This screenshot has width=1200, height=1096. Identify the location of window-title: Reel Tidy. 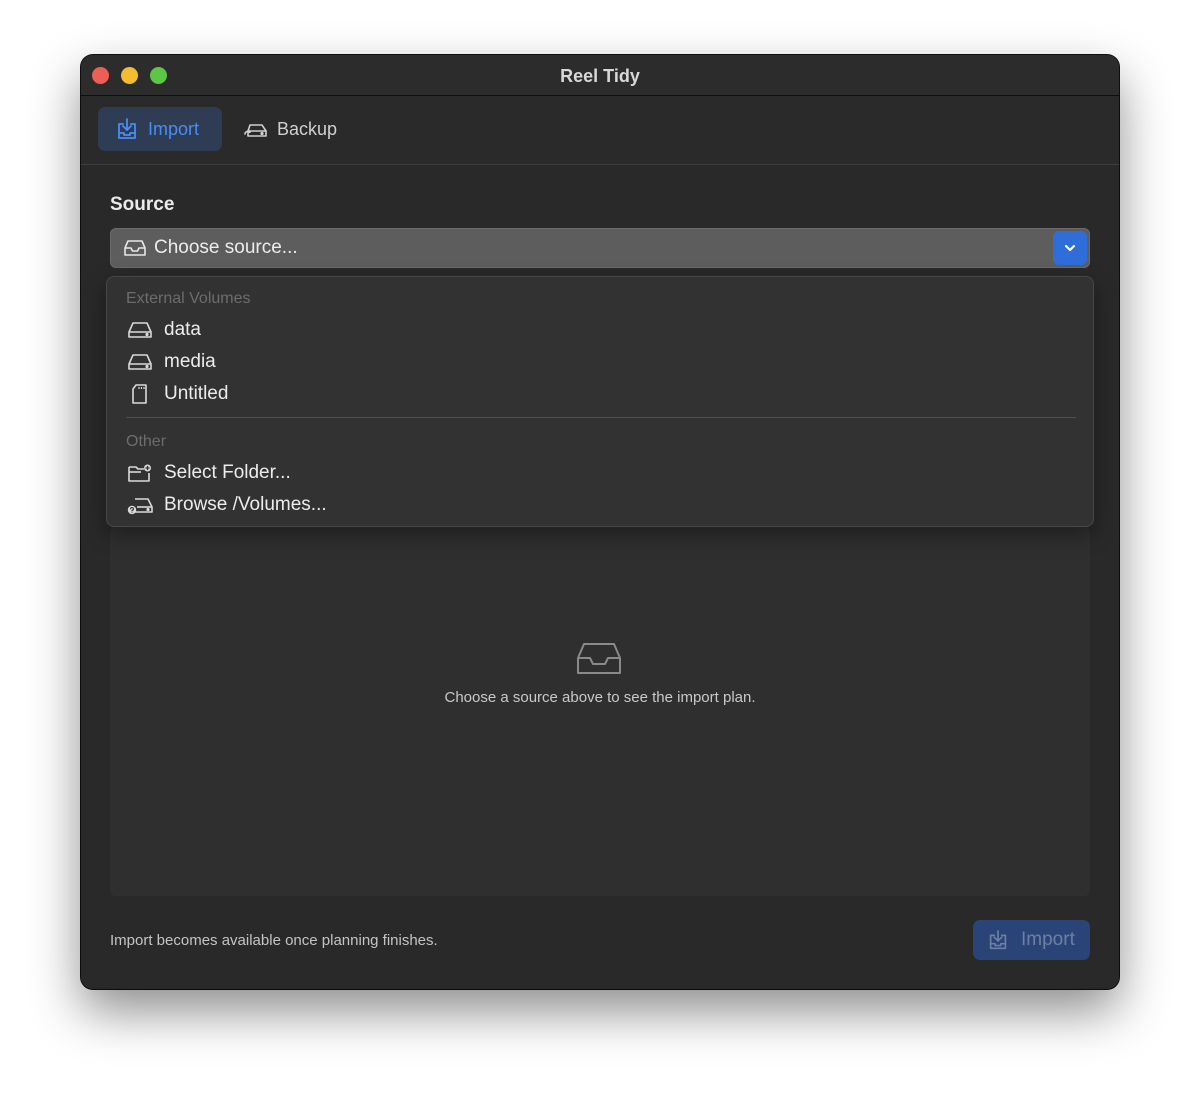
(600, 76).